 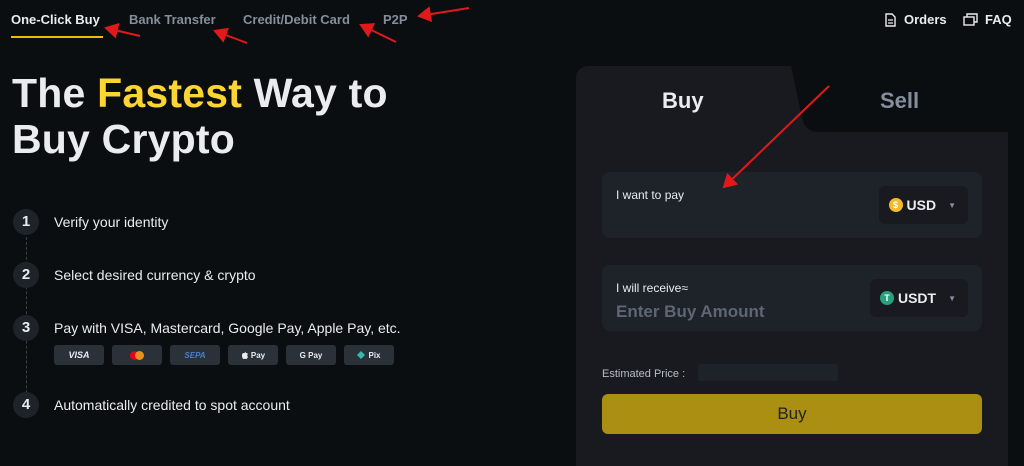 I want to click on buy-button: Buy, so click(x=792, y=414).